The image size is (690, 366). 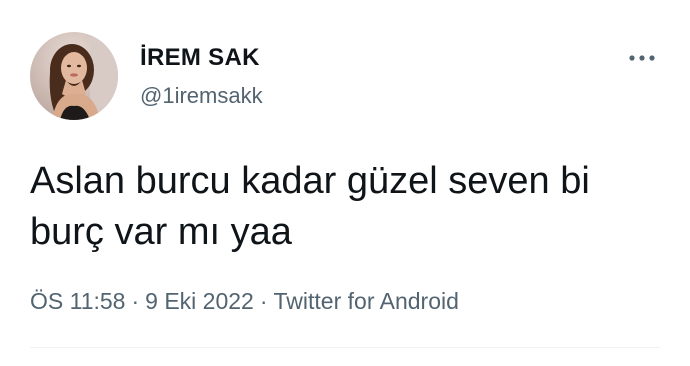 I want to click on divider, so click(x=345, y=347).